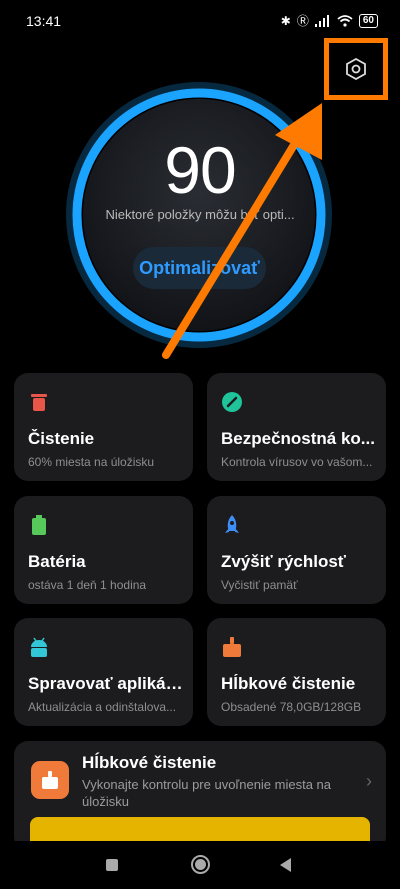 The width and height of the screenshot is (400, 889). Describe the element at coordinates (285, 20) in the screenshot. I see `bluetooth-icon: ✱` at that location.